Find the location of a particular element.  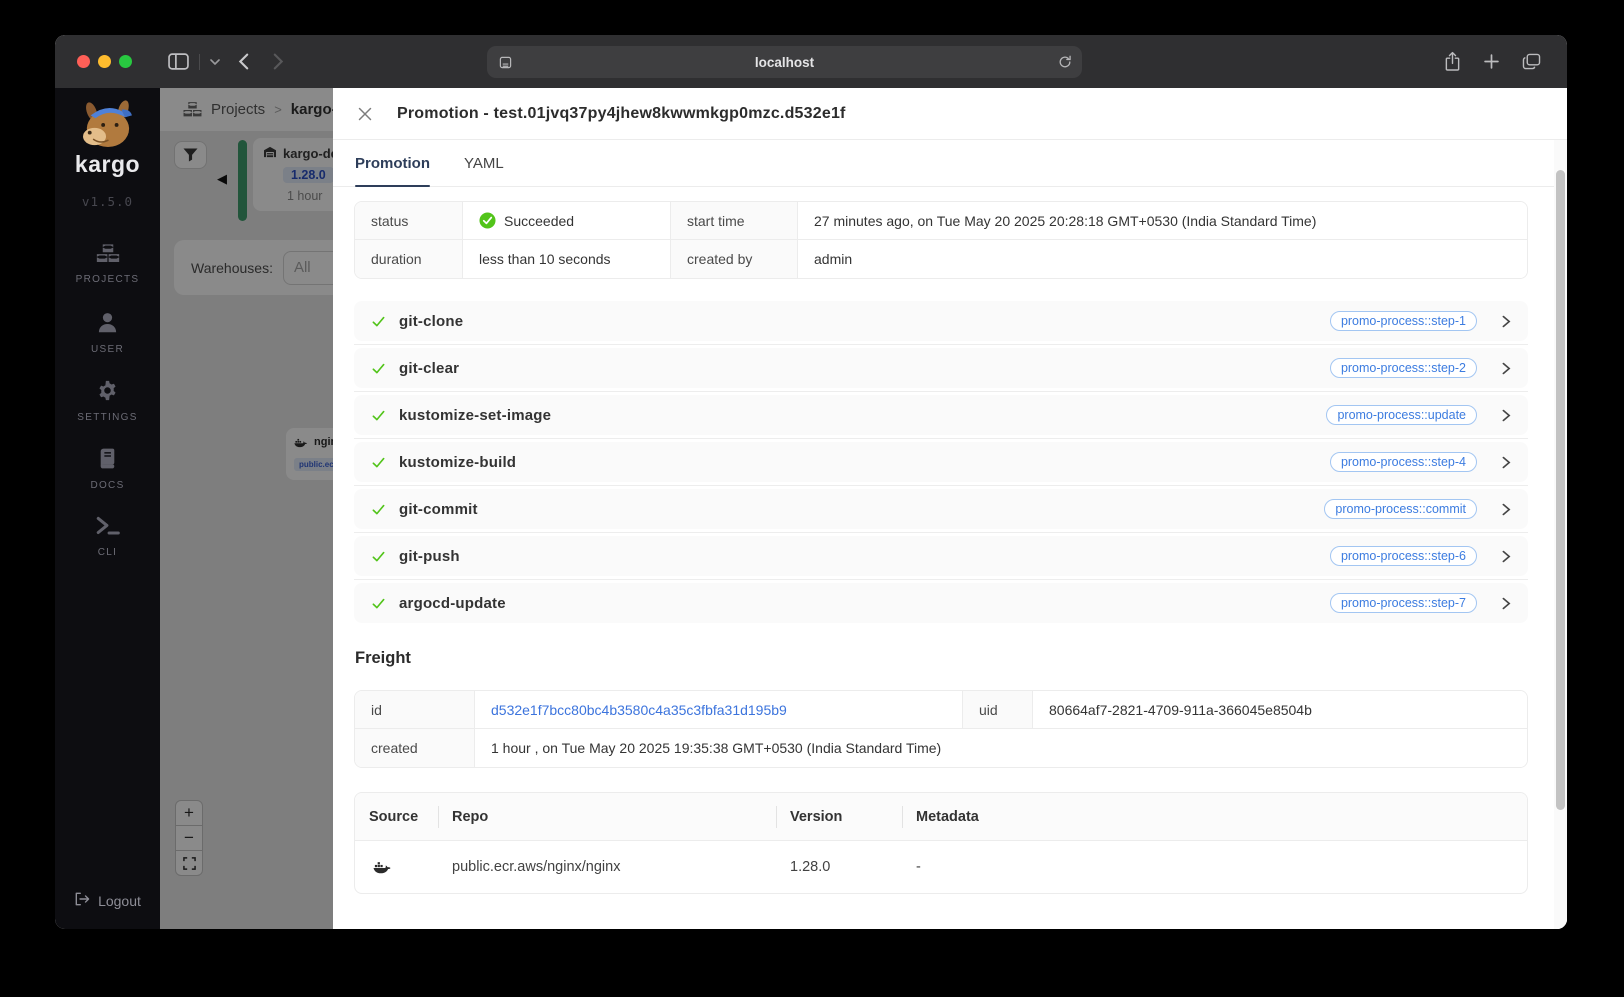

status-value: Succeeded is located at coordinates (567, 221).